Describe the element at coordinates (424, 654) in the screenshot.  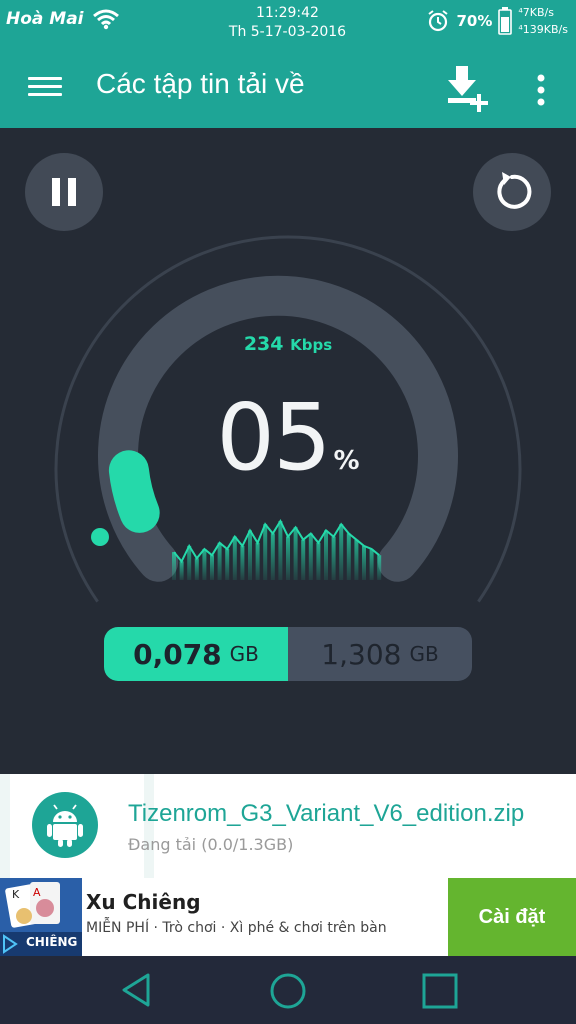
I see `total-unit: GB` at that location.